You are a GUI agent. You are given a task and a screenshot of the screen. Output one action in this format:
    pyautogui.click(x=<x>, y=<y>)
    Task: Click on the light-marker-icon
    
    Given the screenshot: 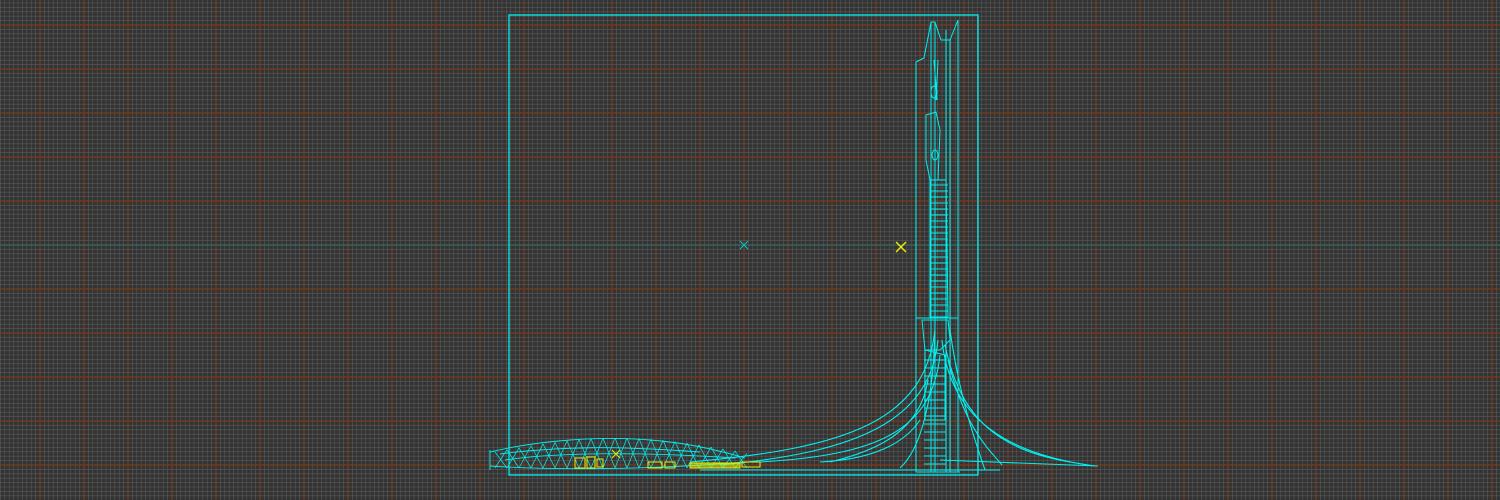 What is the action you would take?
    pyautogui.click(x=901, y=247)
    